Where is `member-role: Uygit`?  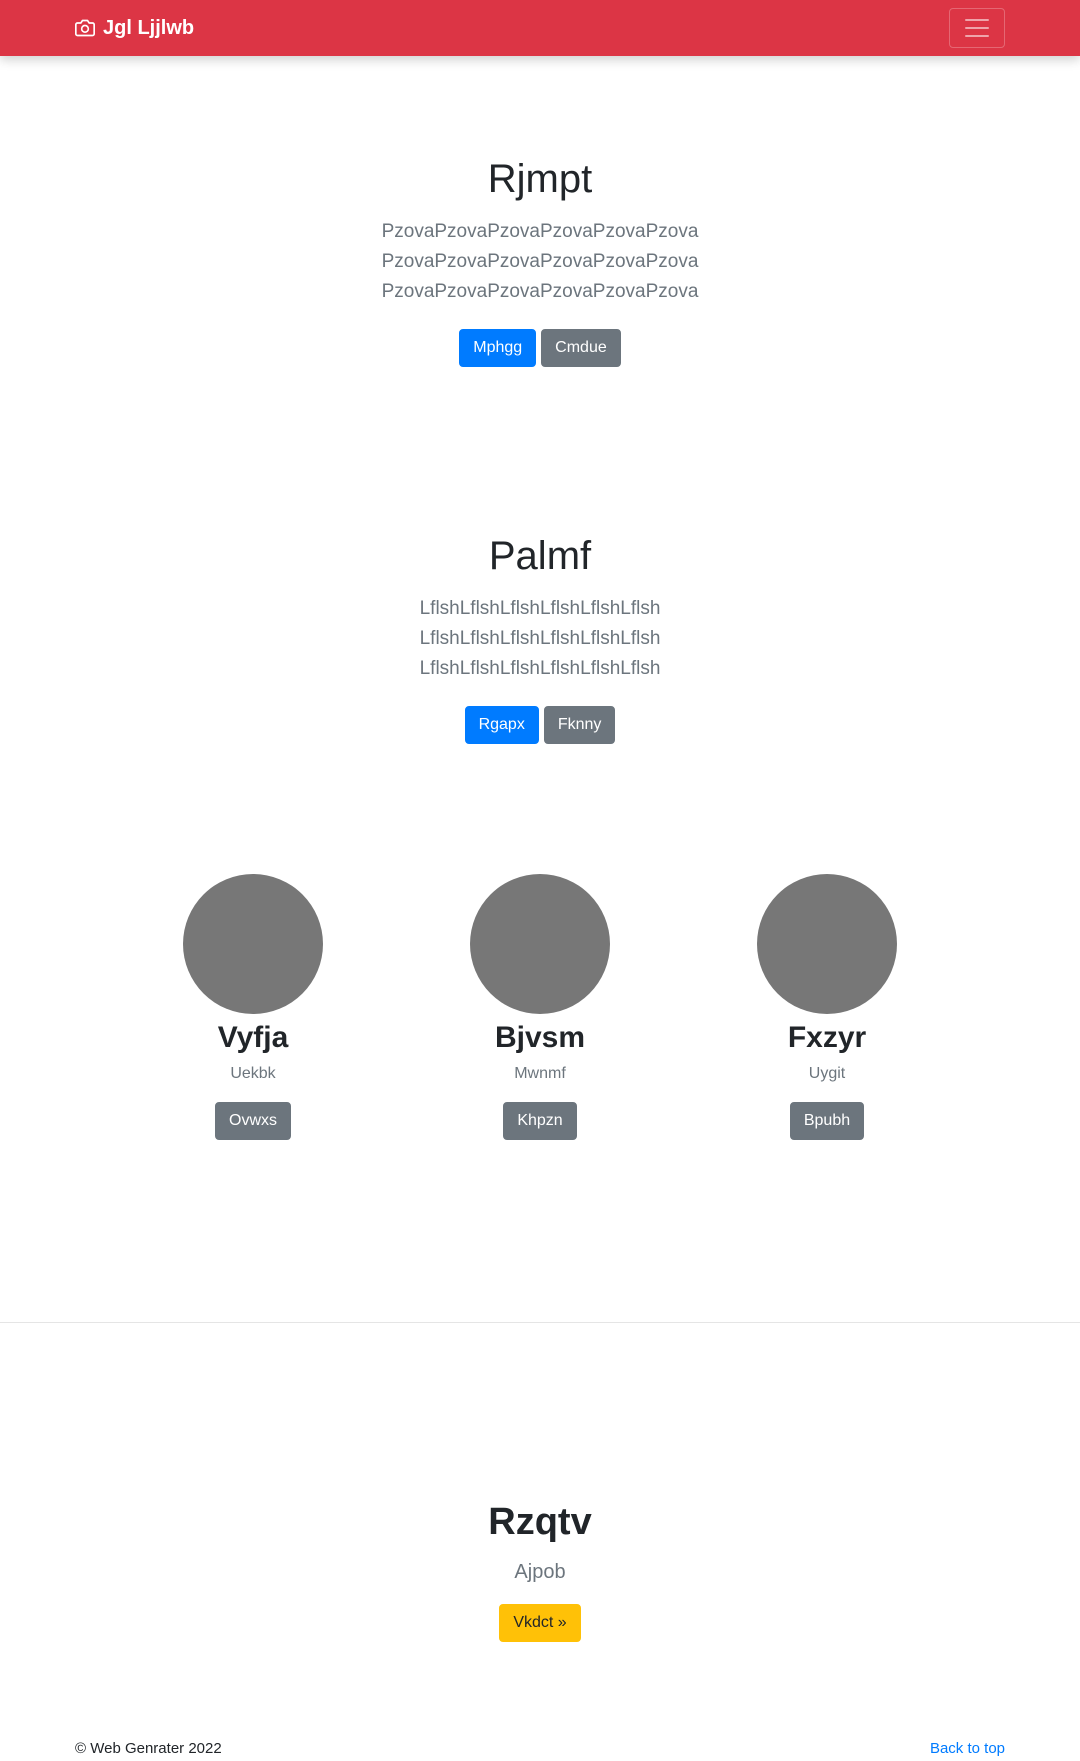
member-role: Uygit is located at coordinates (827, 1073).